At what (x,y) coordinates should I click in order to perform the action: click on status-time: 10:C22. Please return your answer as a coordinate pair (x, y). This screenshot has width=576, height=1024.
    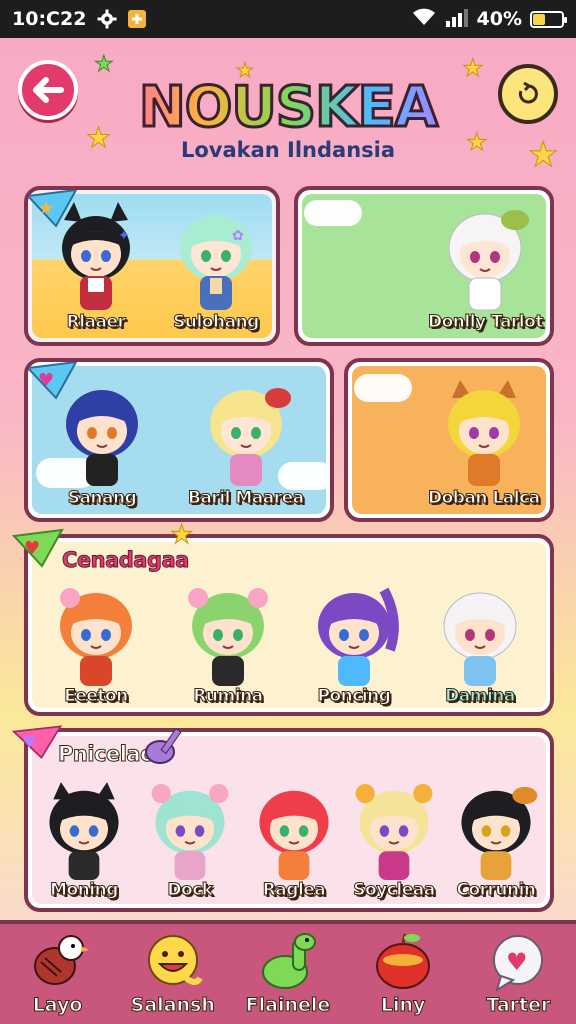
    Looking at the image, I should click on (49, 19).